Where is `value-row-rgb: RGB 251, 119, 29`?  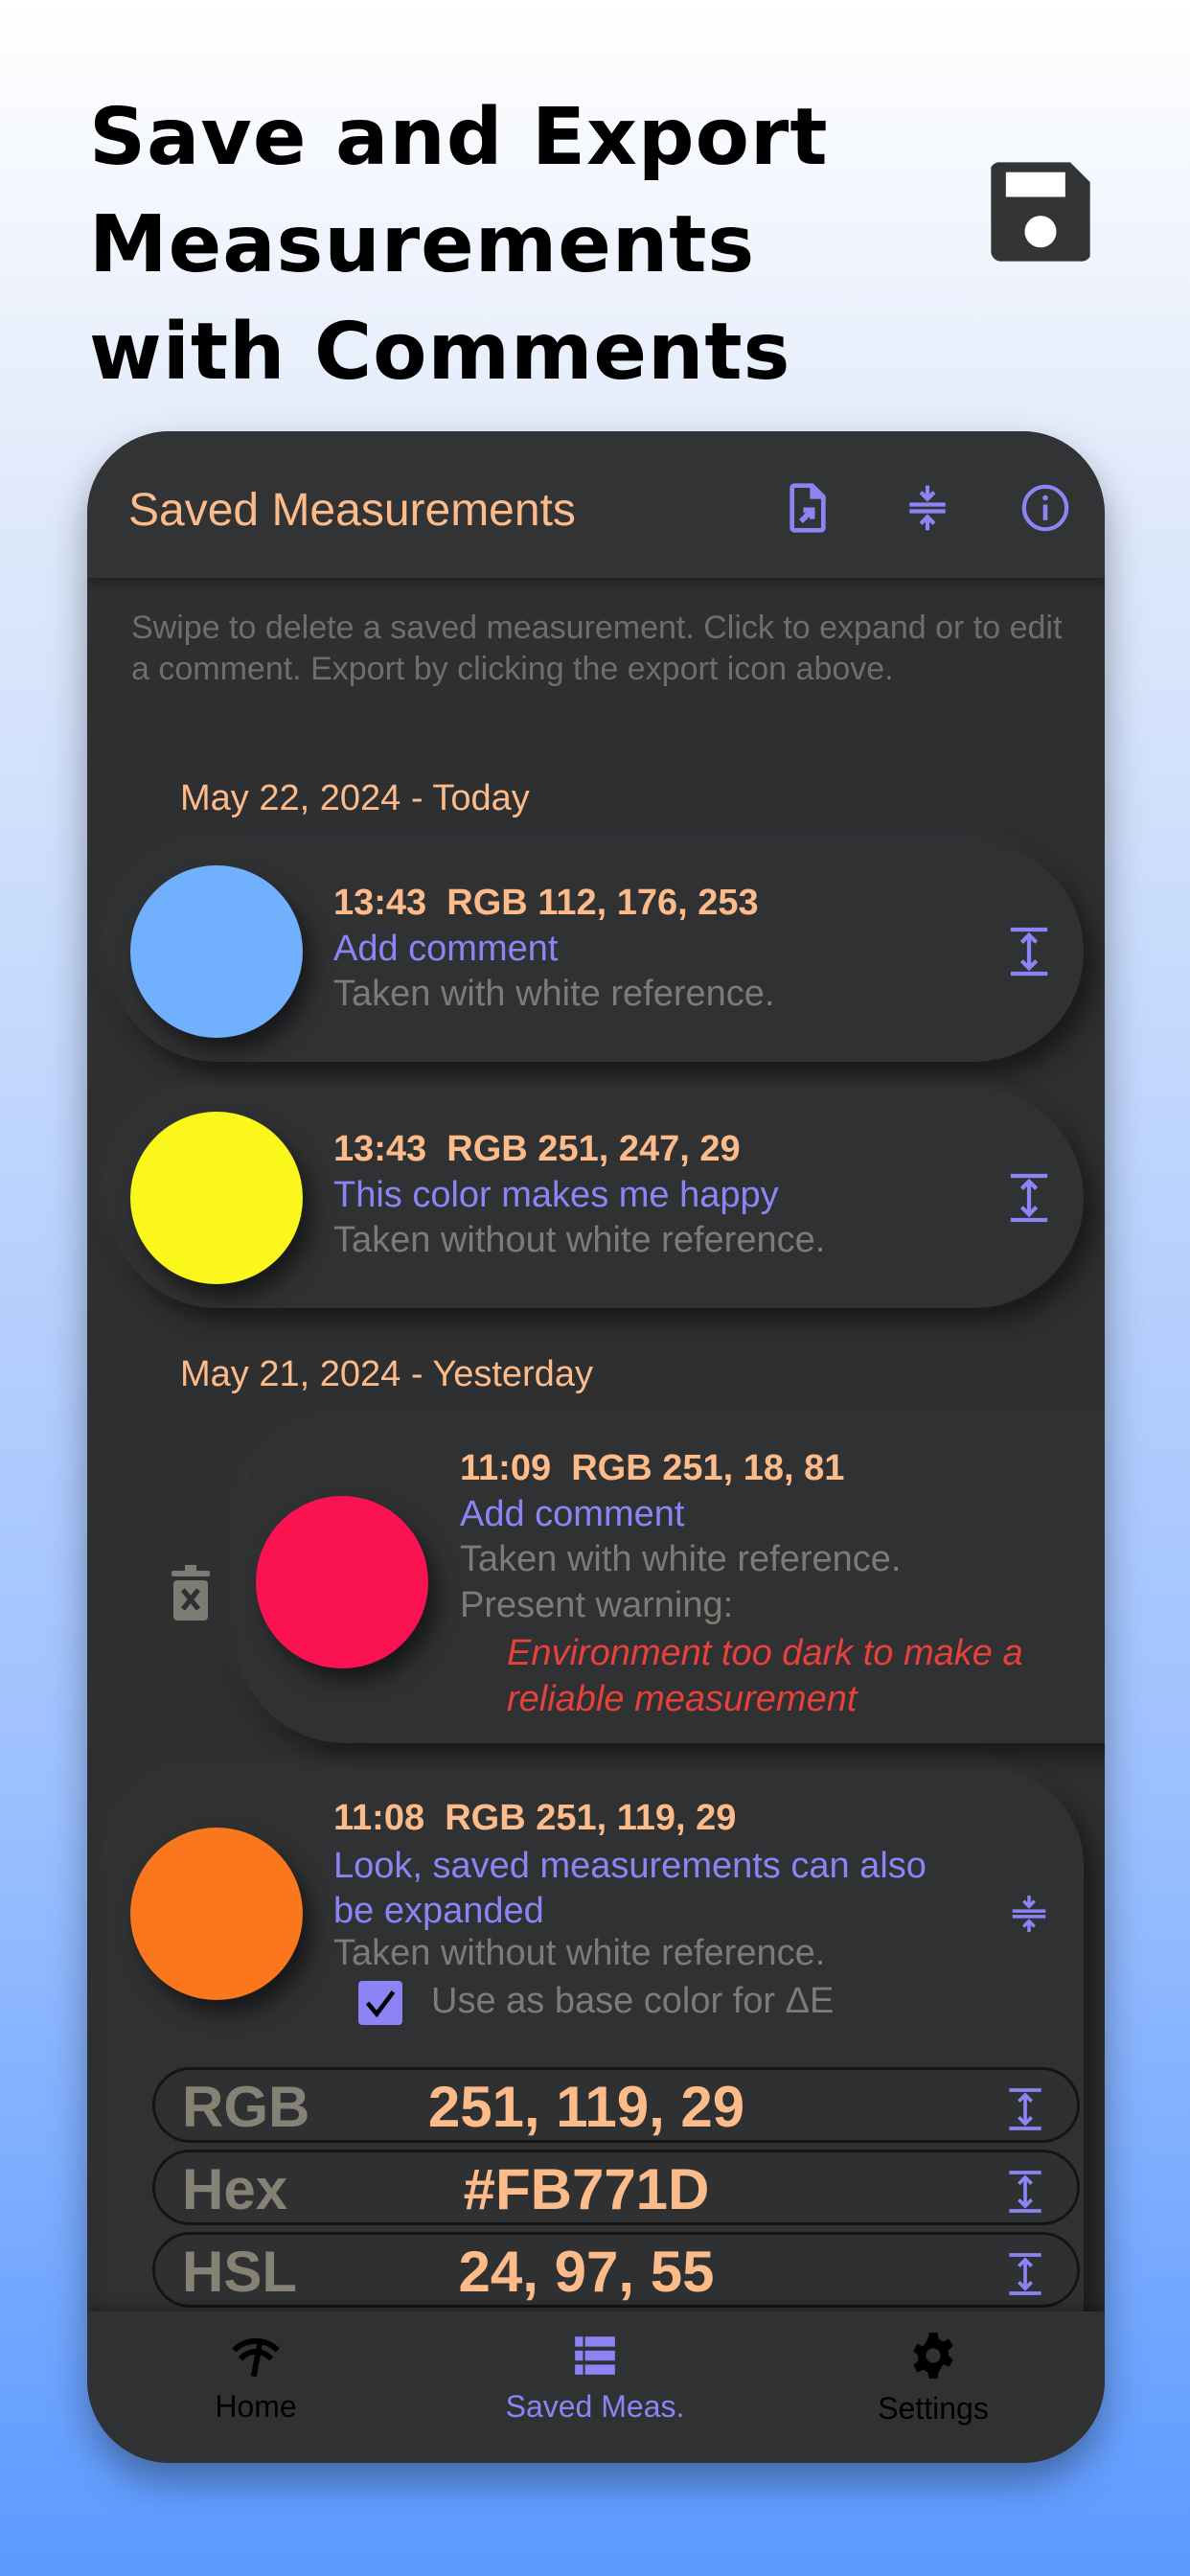 value-row-rgb: RGB 251, 119, 29 is located at coordinates (616, 2105).